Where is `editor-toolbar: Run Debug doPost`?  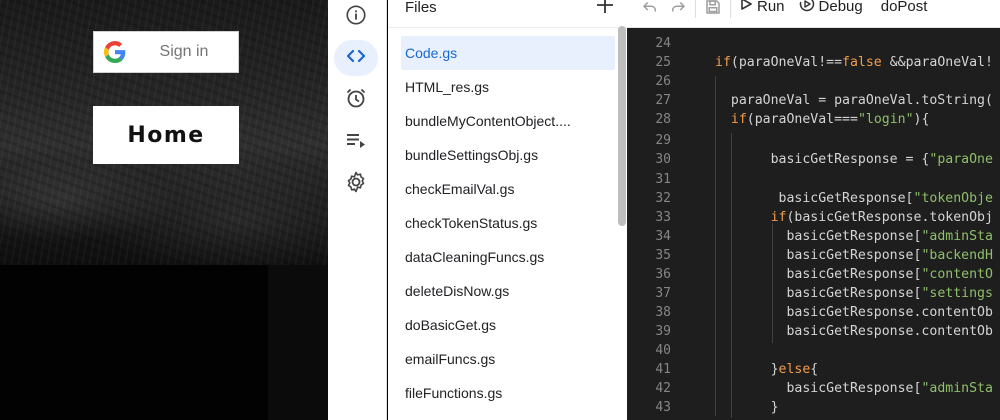 editor-toolbar: Run Debug doPost is located at coordinates (813, 14).